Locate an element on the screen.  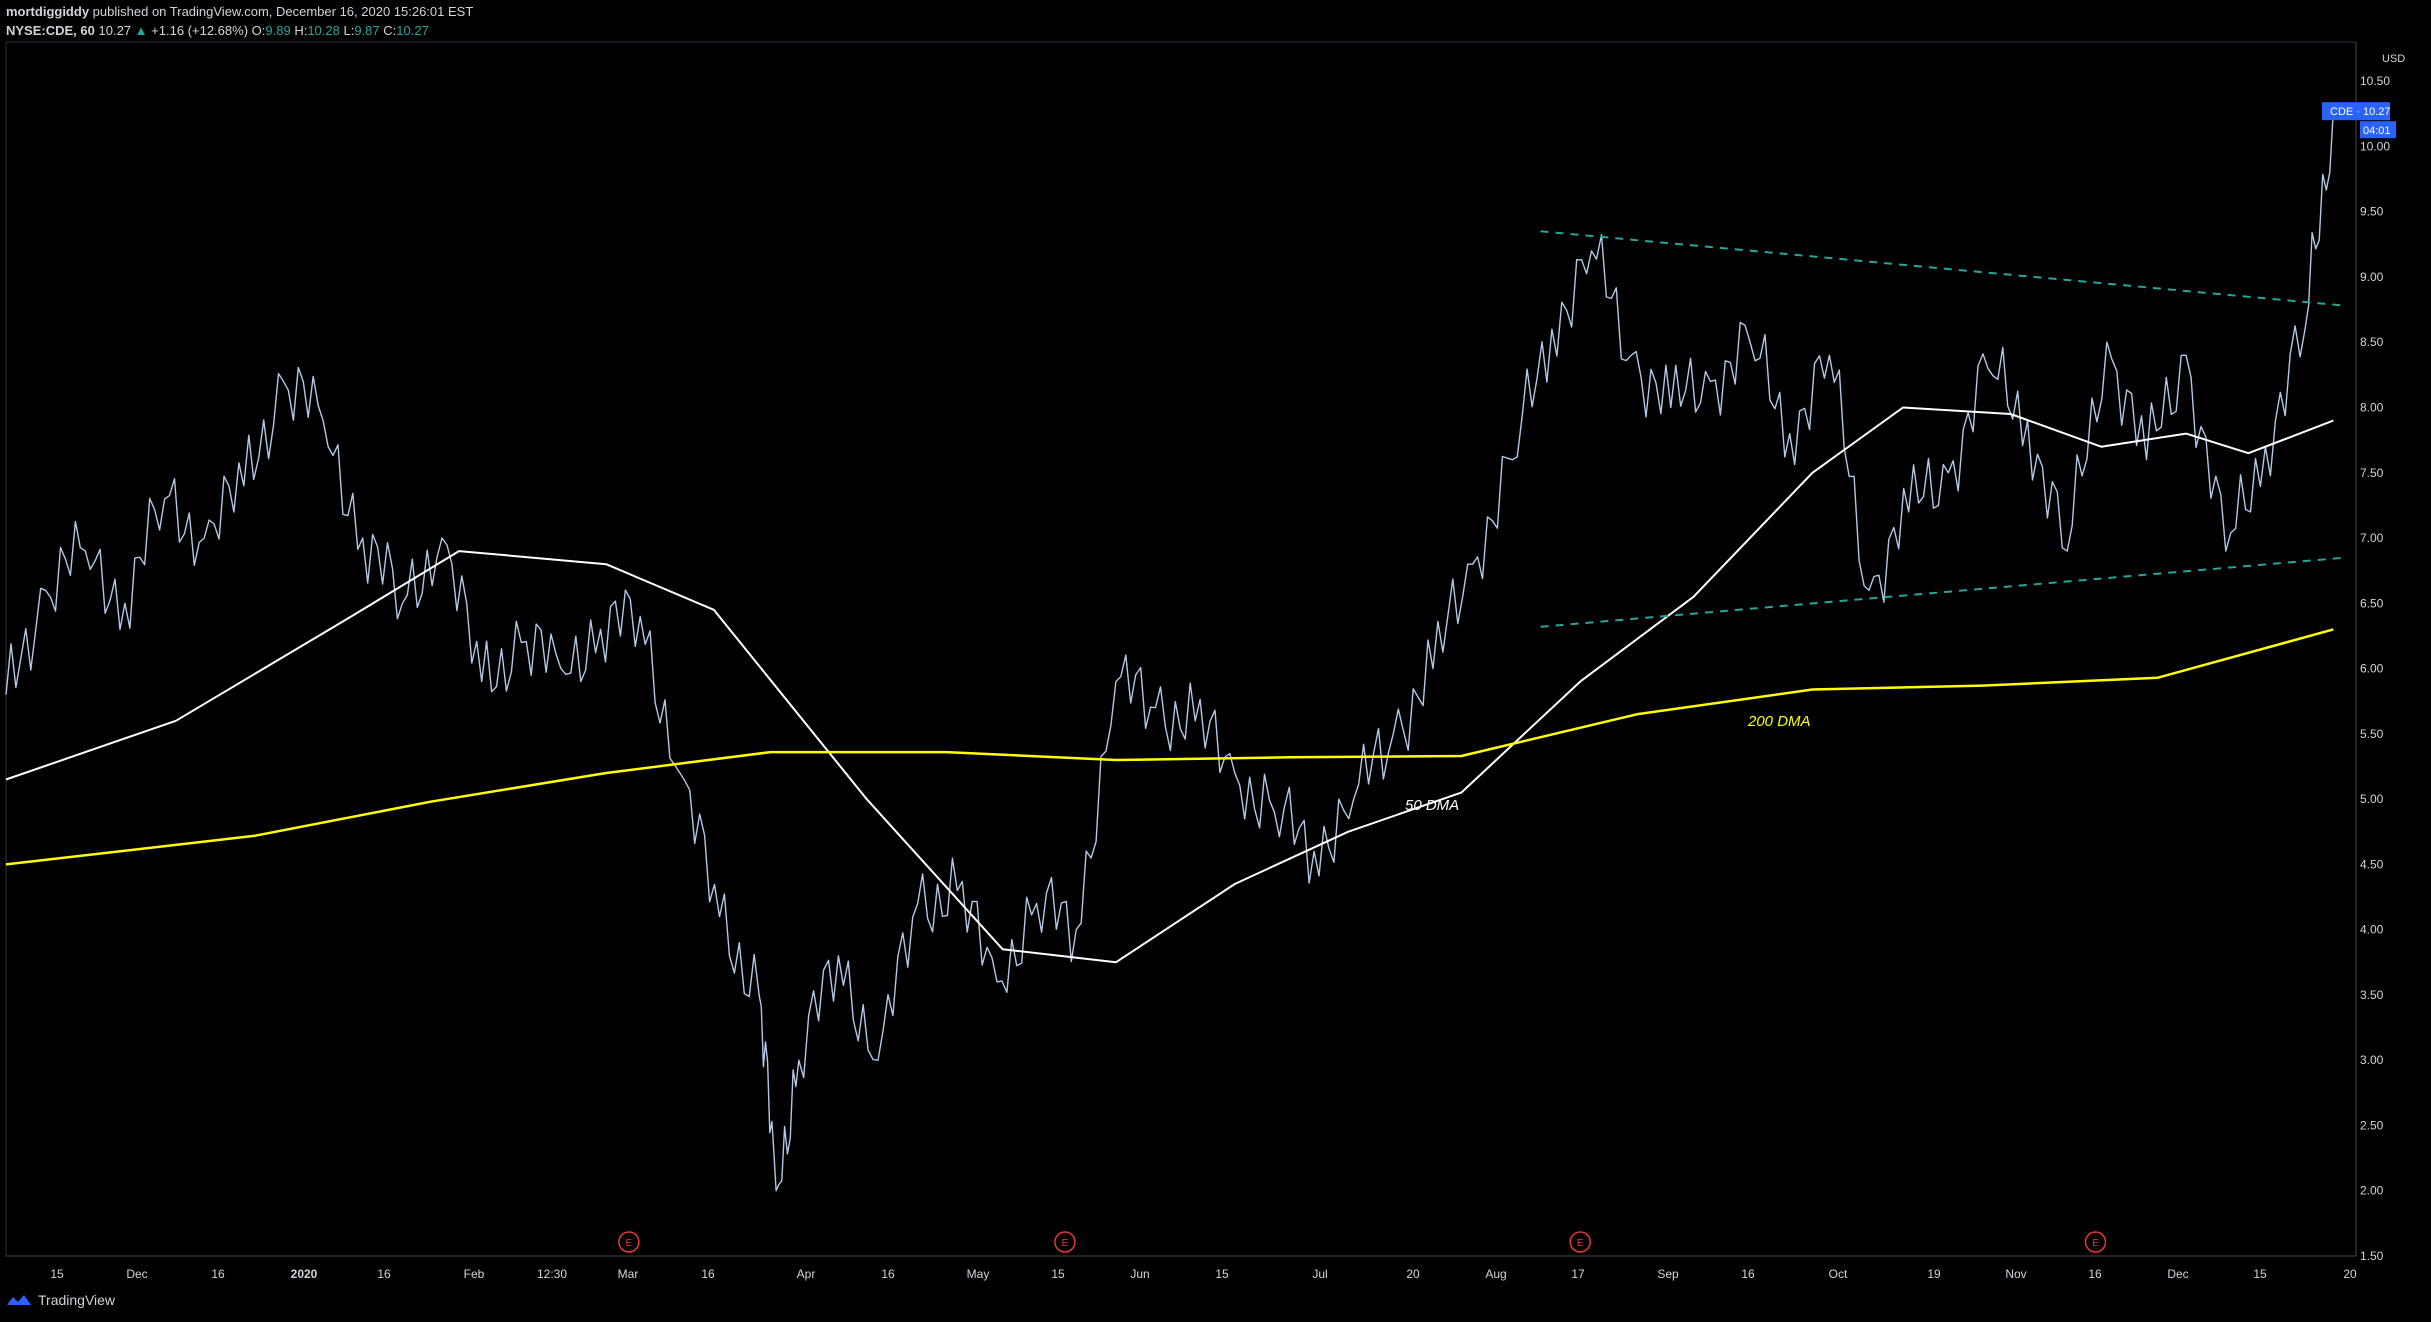
price-tick-label: 8.50 is located at coordinates (2372, 342).